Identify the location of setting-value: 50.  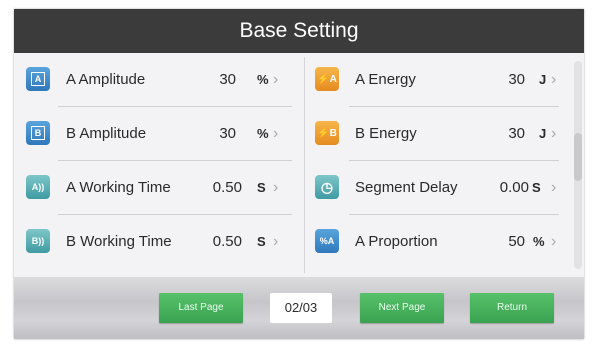
(516, 241).